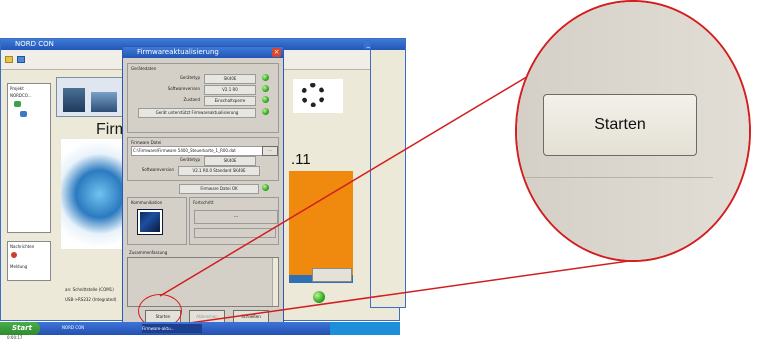 The image size is (757, 340). Describe the element at coordinates (620, 125) in the screenshot. I see `zoomed-start-button: Starten` at that location.